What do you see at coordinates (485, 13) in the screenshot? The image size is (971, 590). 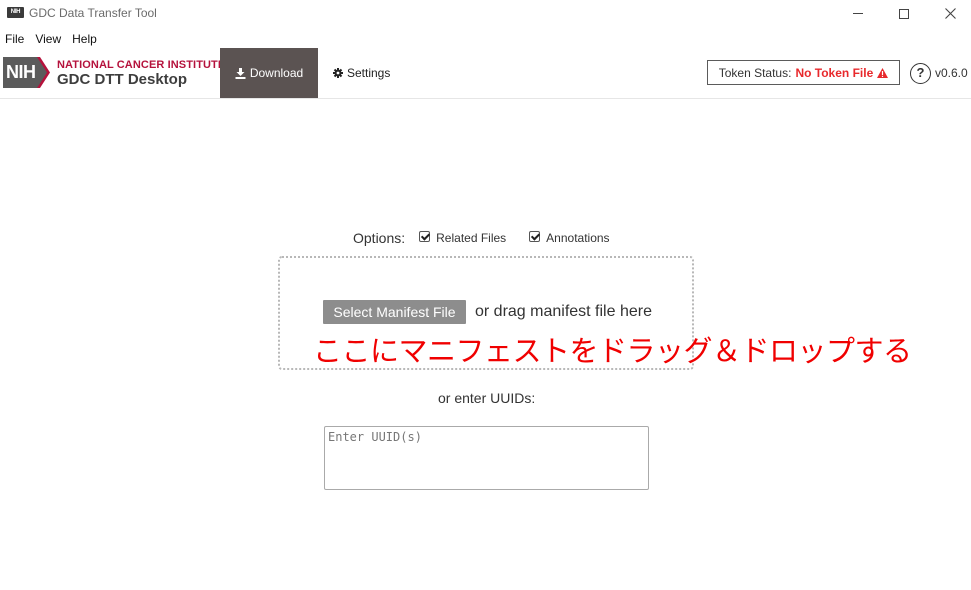 I see `title-bar: NIH GDC Data Transfer Tool` at bounding box center [485, 13].